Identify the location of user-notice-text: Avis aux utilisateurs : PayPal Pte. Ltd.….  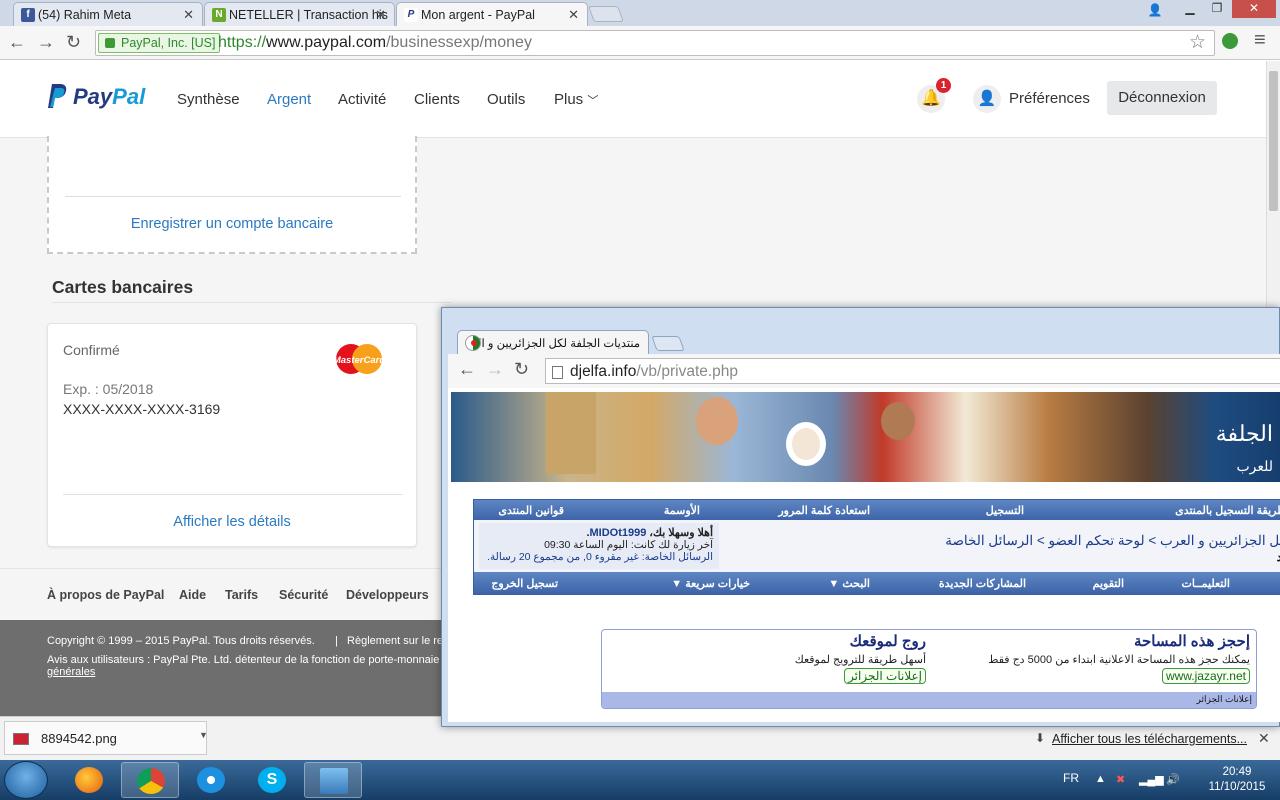
(248, 660).